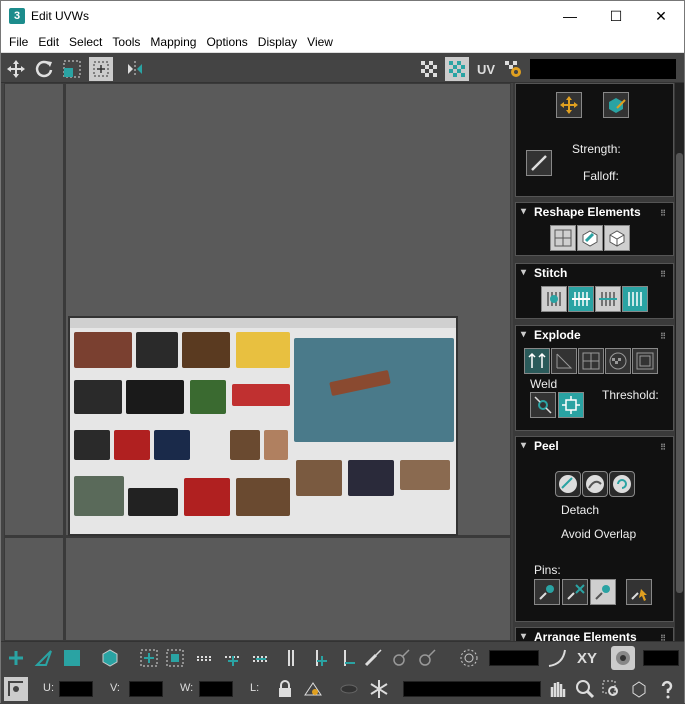 The width and height of the screenshot is (685, 704). I want to click on stitch-to-target-icon, so click(635, 299).